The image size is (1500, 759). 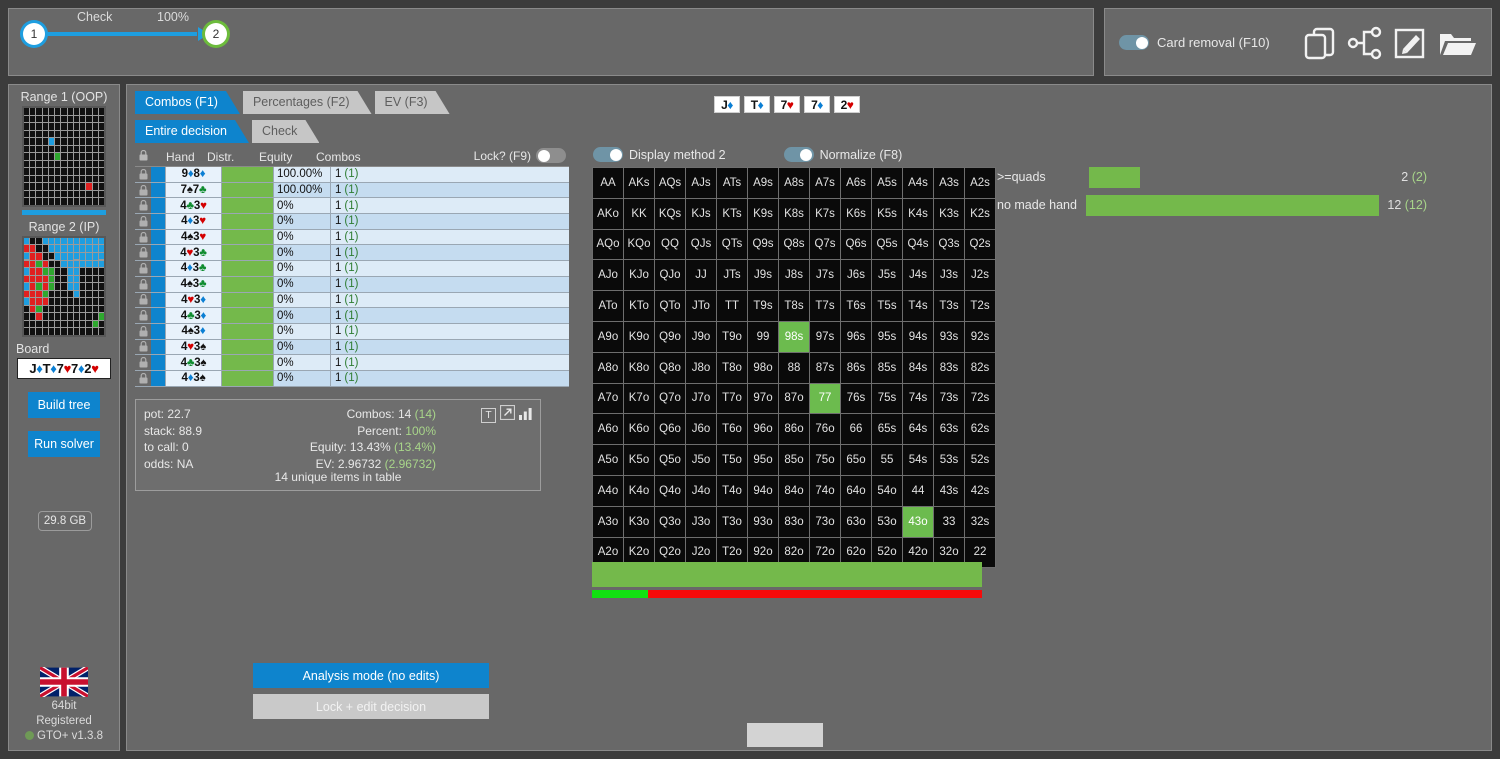 What do you see at coordinates (763, 336) in the screenshot?
I see `matrix-cell-99: 99` at bounding box center [763, 336].